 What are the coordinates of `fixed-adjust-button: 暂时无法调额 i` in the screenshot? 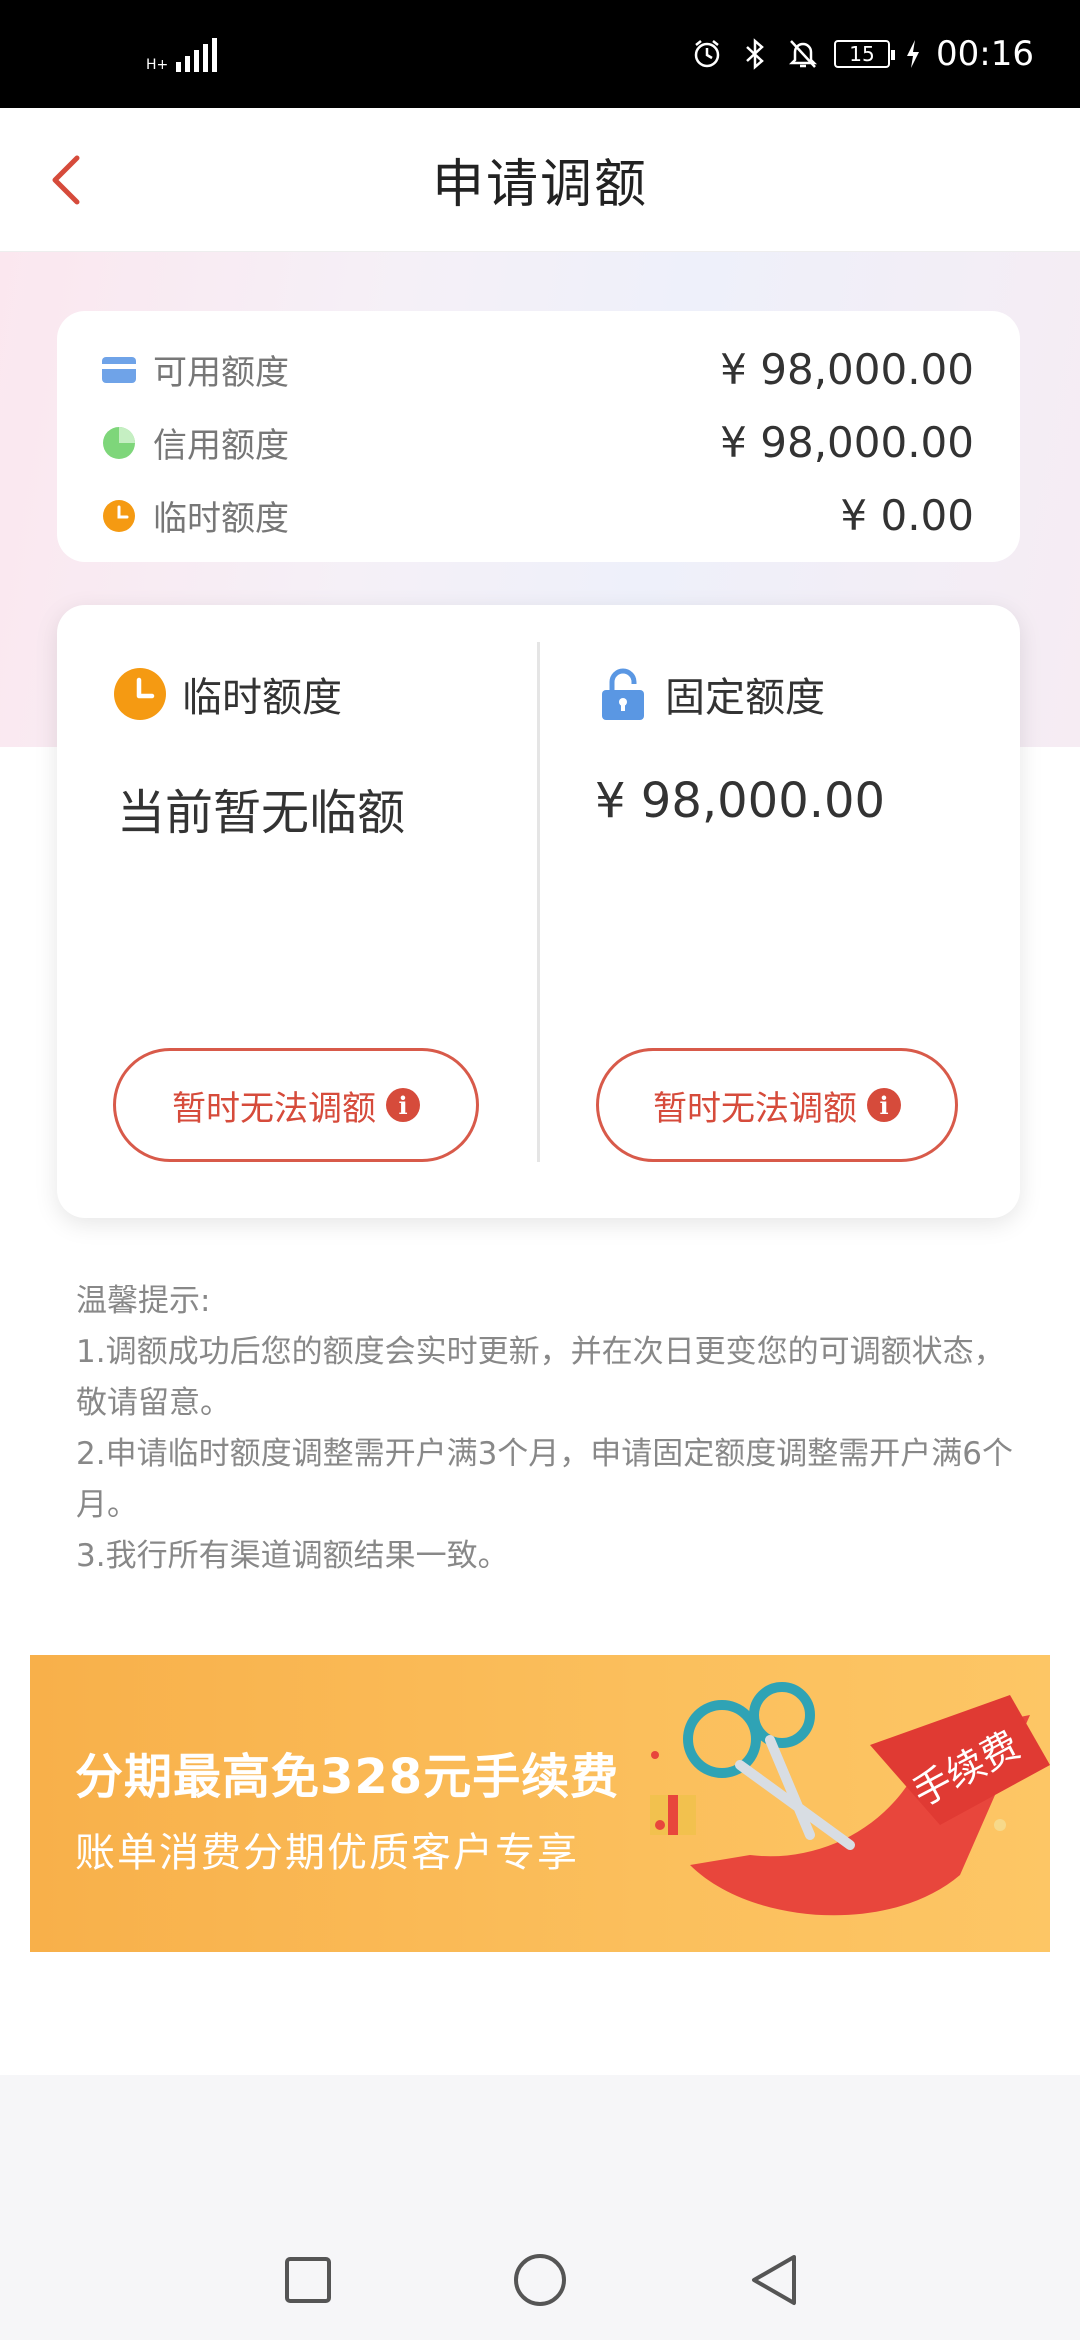 It's located at (777, 1105).